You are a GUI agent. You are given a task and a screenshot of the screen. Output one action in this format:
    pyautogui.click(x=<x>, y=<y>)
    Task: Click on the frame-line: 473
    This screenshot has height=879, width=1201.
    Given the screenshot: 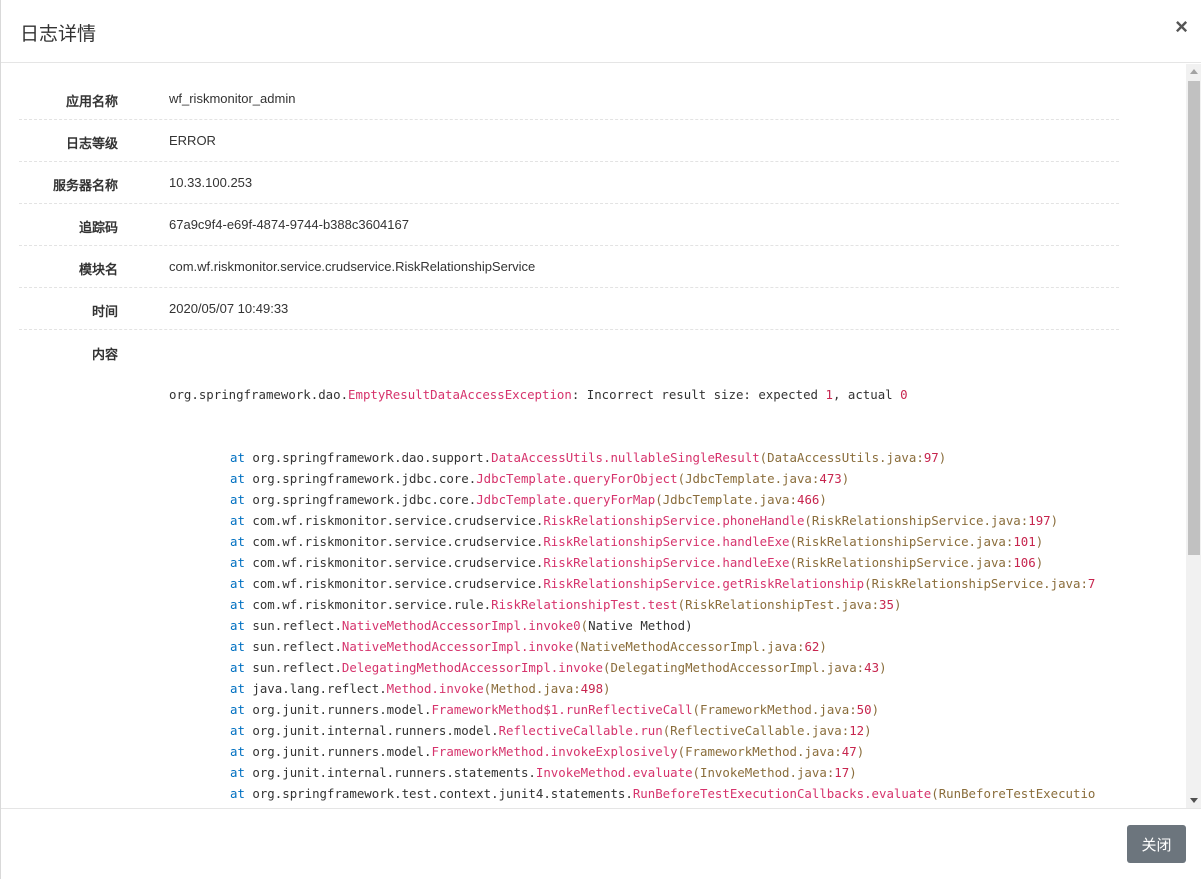 What is the action you would take?
    pyautogui.click(x=830, y=478)
    